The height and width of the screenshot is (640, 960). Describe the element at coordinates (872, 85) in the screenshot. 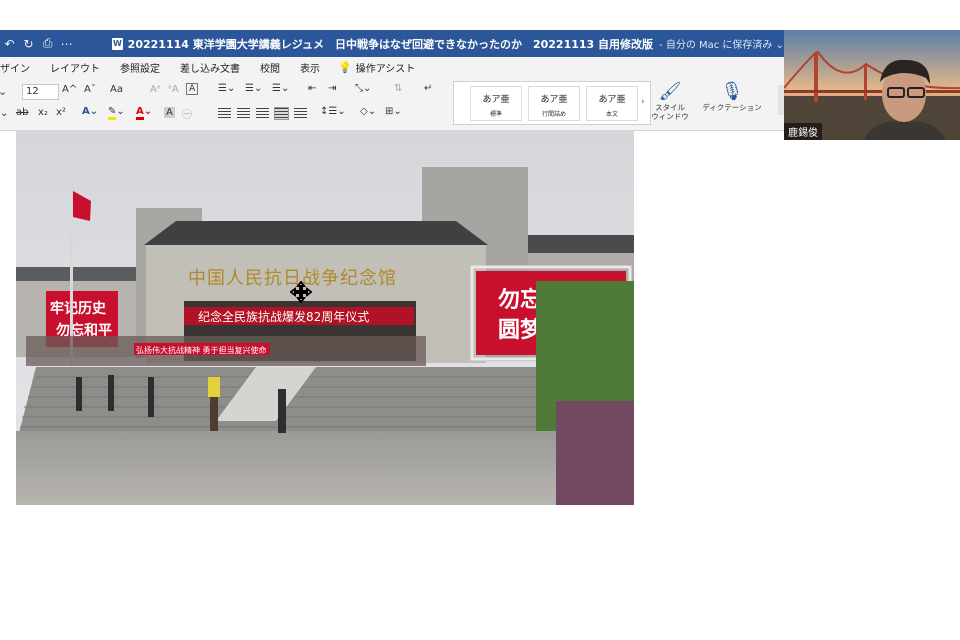

I see `video-participant-tile: 鹿錫俊` at that location.